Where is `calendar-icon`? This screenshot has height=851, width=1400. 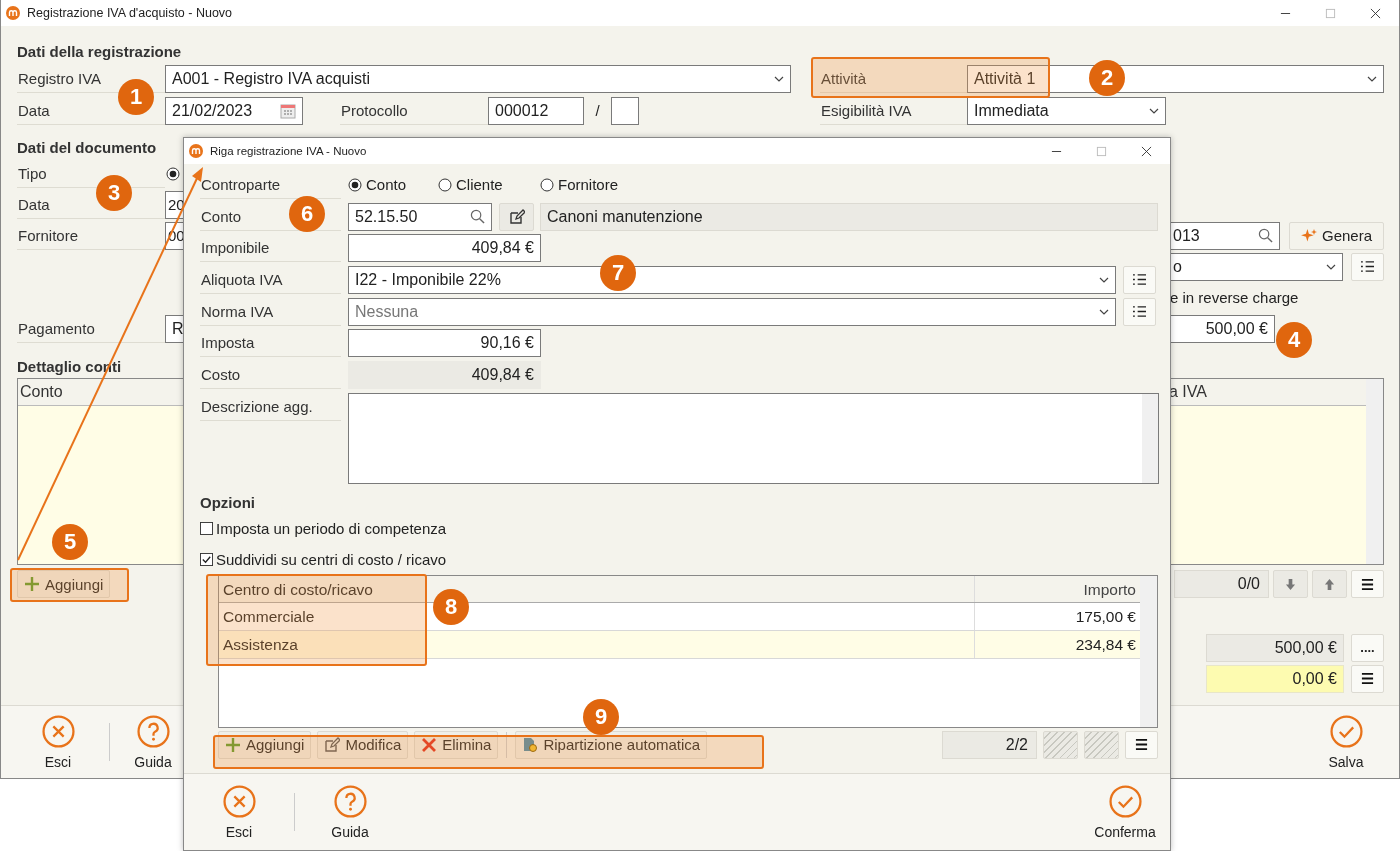
calendar-icon is located at coordinates (288, 110).